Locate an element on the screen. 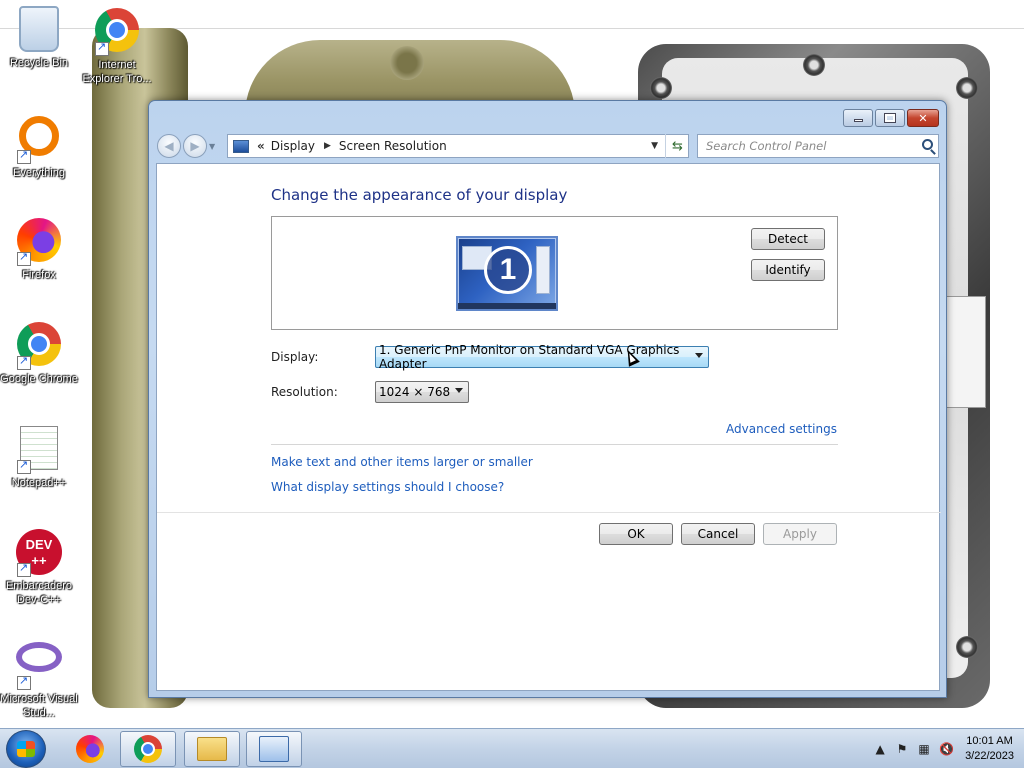  close-icon: ✕ is located at coordinates (923, 118).